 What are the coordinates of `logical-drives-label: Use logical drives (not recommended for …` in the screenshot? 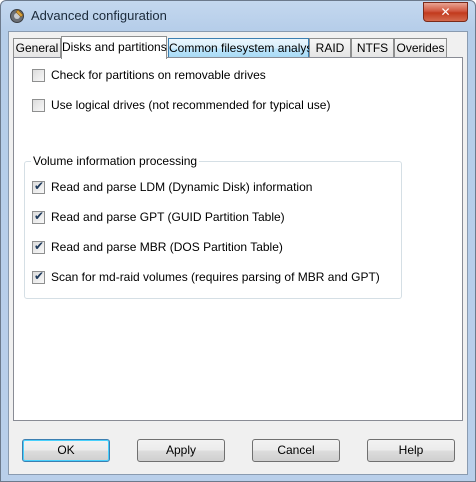 It's located at (191, 105).